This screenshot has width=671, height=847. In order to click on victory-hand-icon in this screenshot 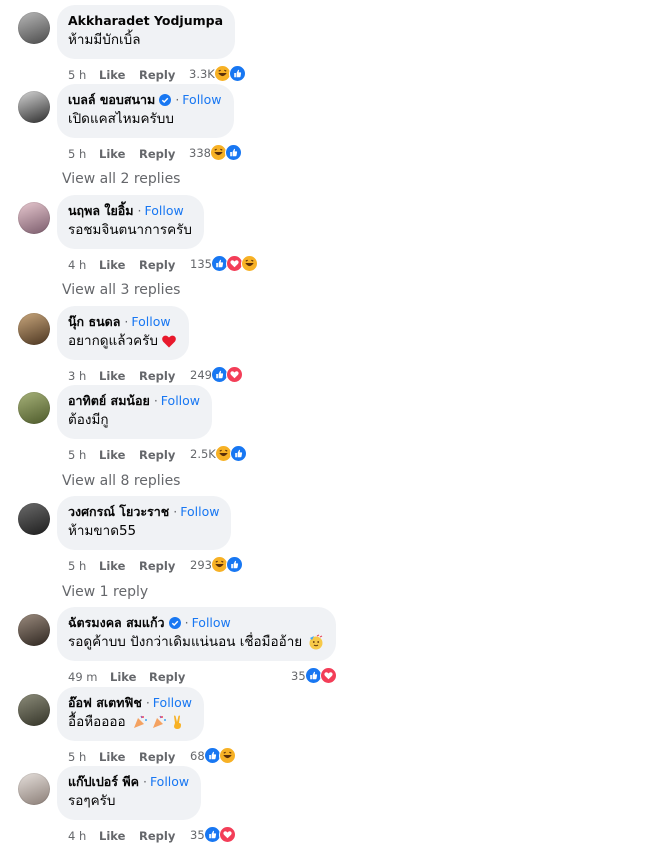, I will do `click(178, 722)`.